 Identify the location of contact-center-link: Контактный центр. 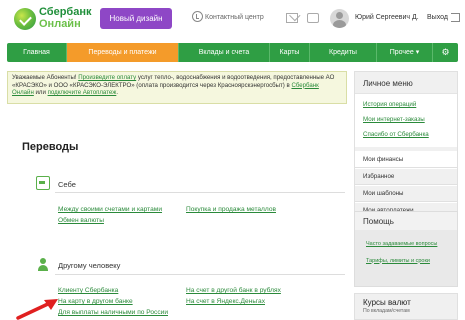
(228, 16).